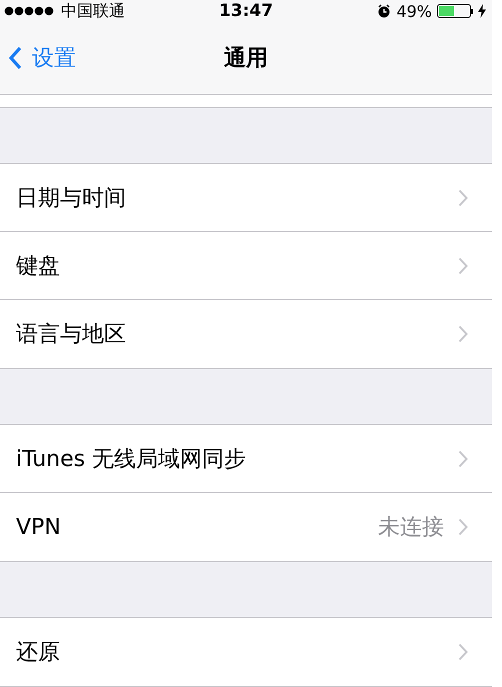 The width and height of the screenshot is (502, 687). Describe the element at coordinates (384, 11) in the screenshot. I see `alarm-clock-icon` at that location.